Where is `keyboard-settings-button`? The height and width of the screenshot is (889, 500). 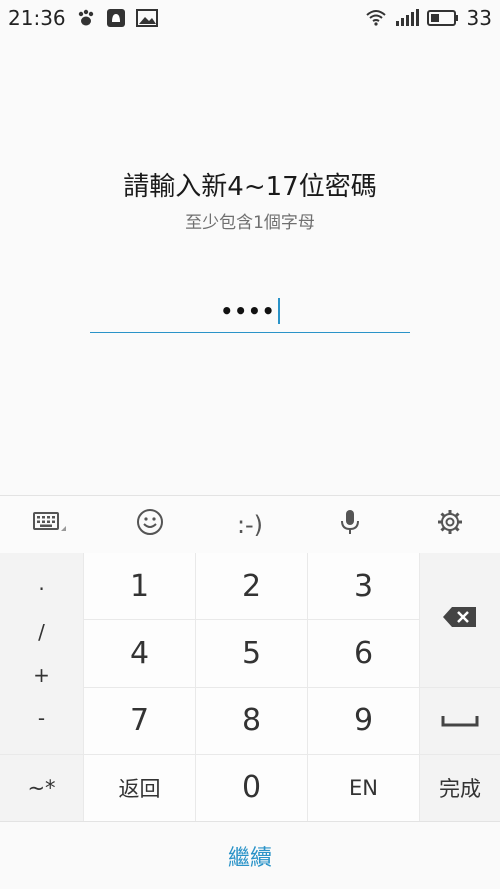 keyboard-settings-button is located at coordinates (450, 525).